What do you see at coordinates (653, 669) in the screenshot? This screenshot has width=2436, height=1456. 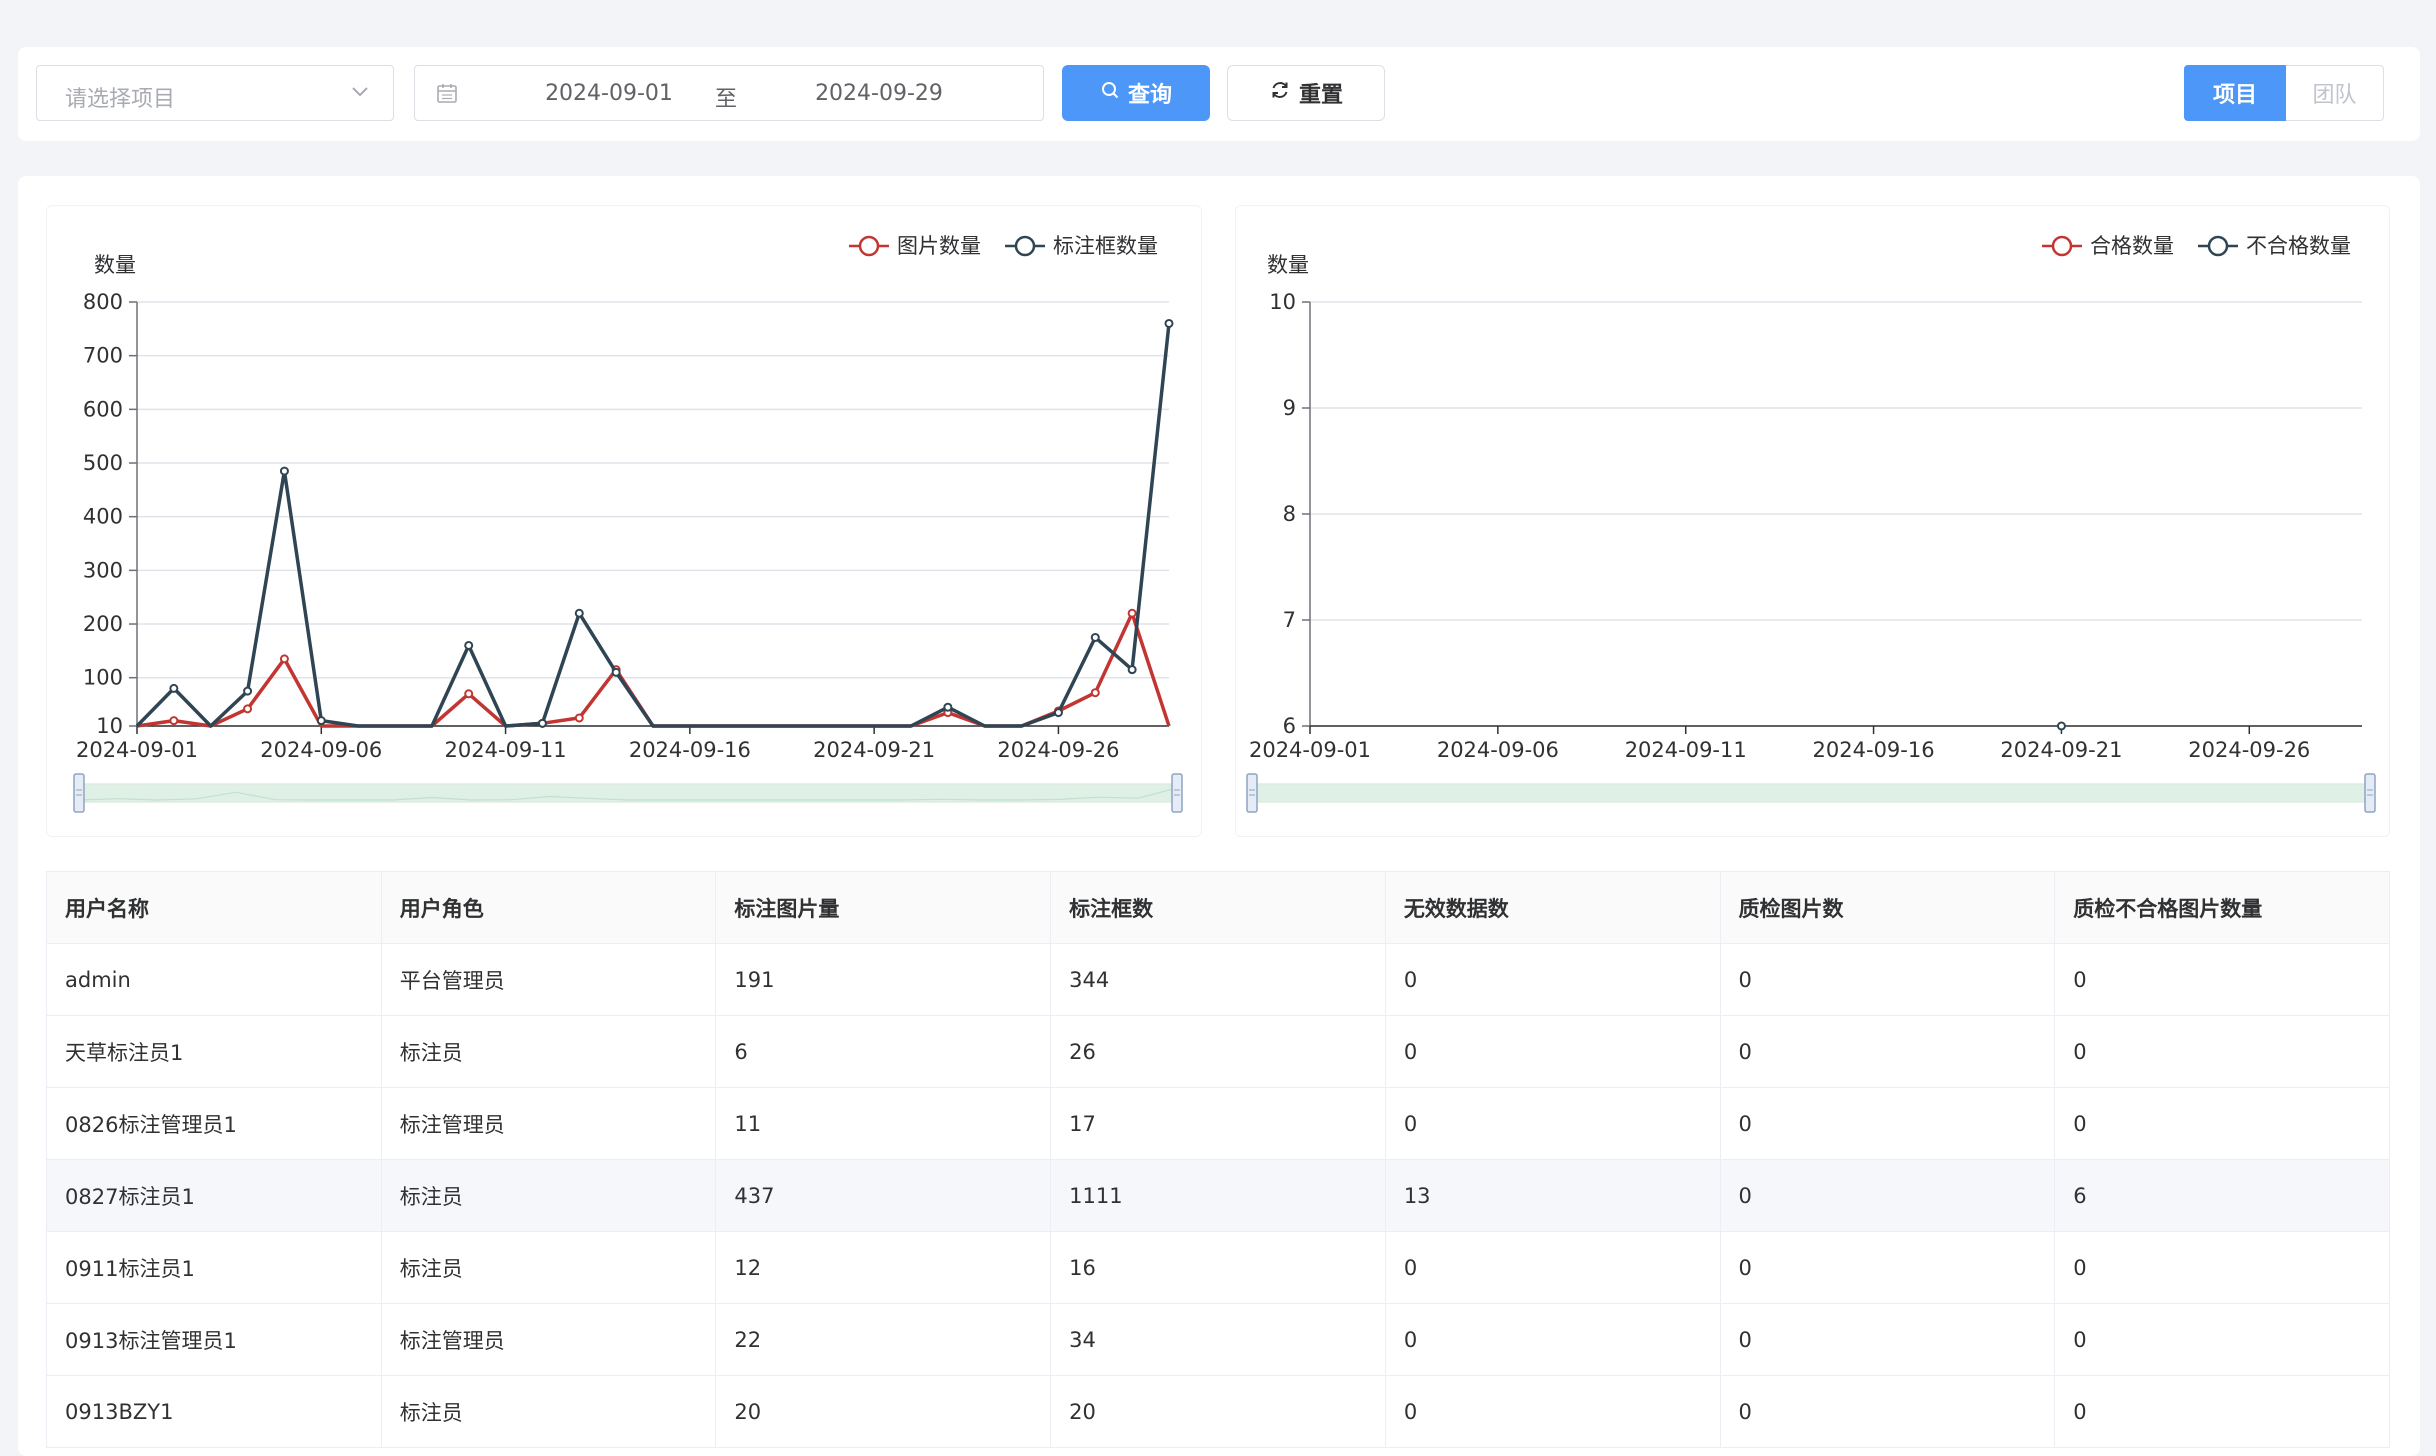 I see `series-line-a` at bounding box center [653, 669].